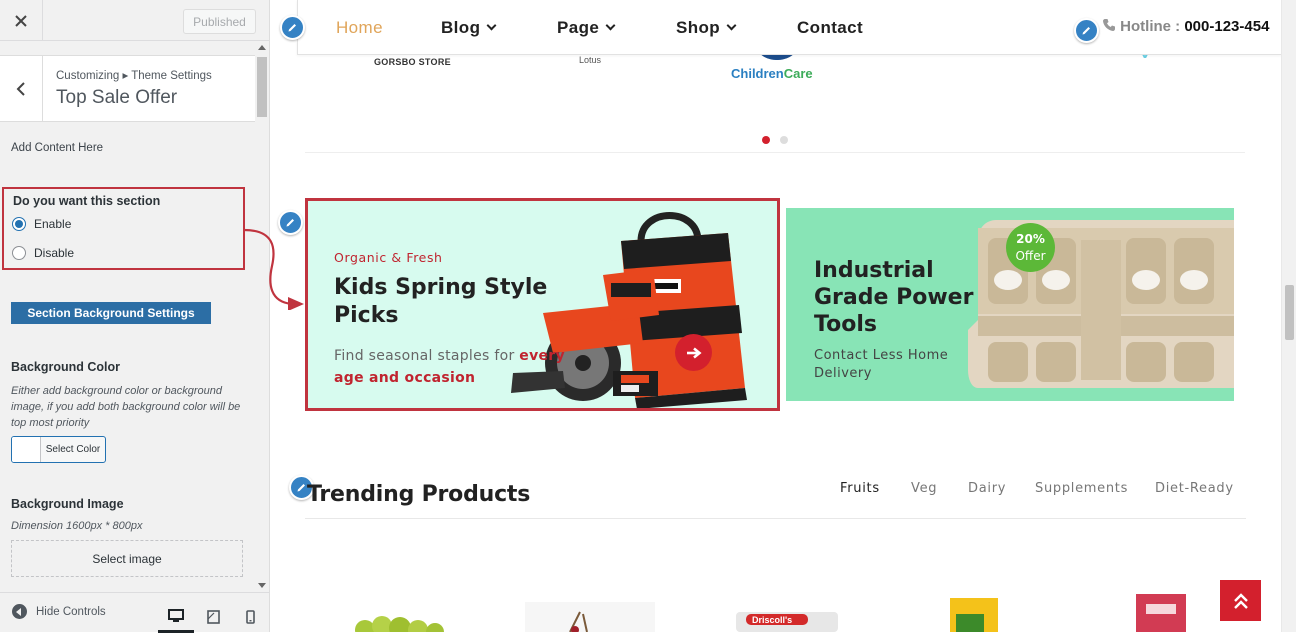 This screenshot has height=633, width=1296. Describe the element at coordinates (73, 449) in the screenshot. I see `select-color-label: Select Color` at that location.